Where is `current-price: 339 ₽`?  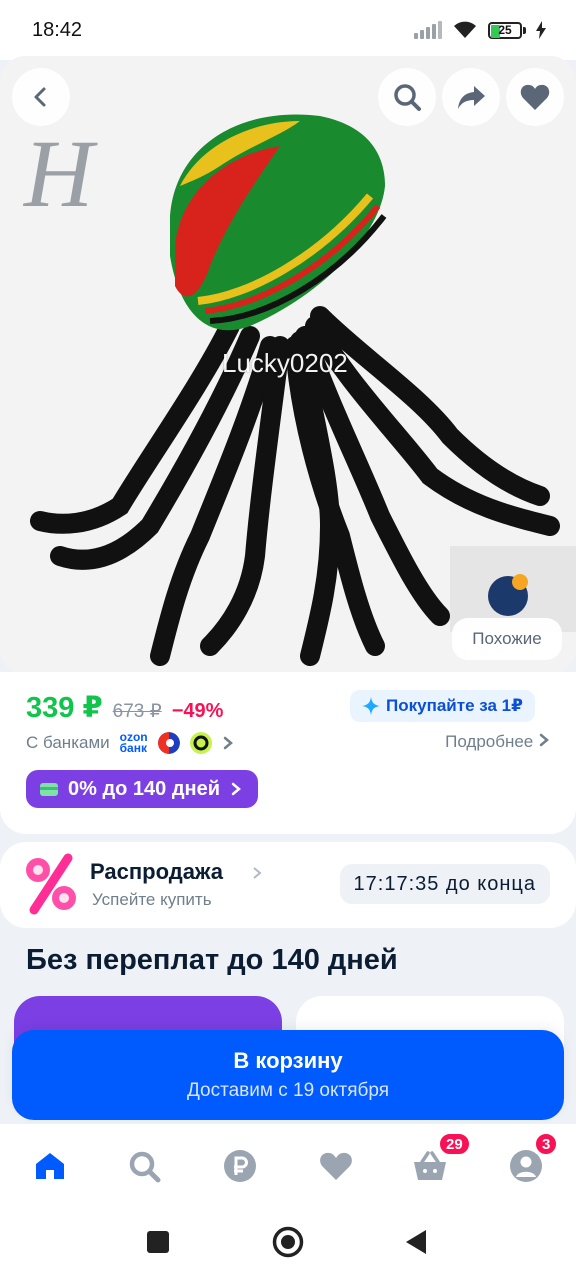
current-price: 339 ₽ is located at coordinates (64, 708).